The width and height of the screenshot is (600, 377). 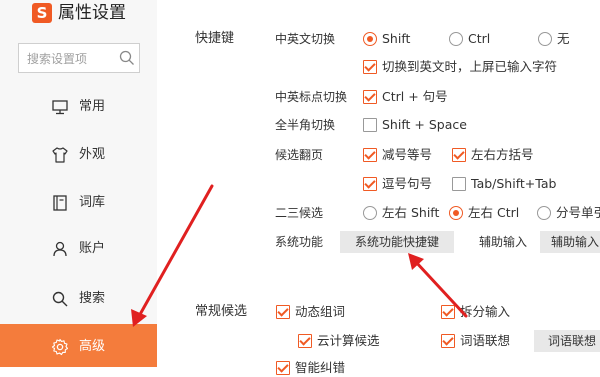 What do you see at coordinates (299, 213) in the screenshot?
I see `second-third-label: 二三候选` at bounding box center [299, 213].